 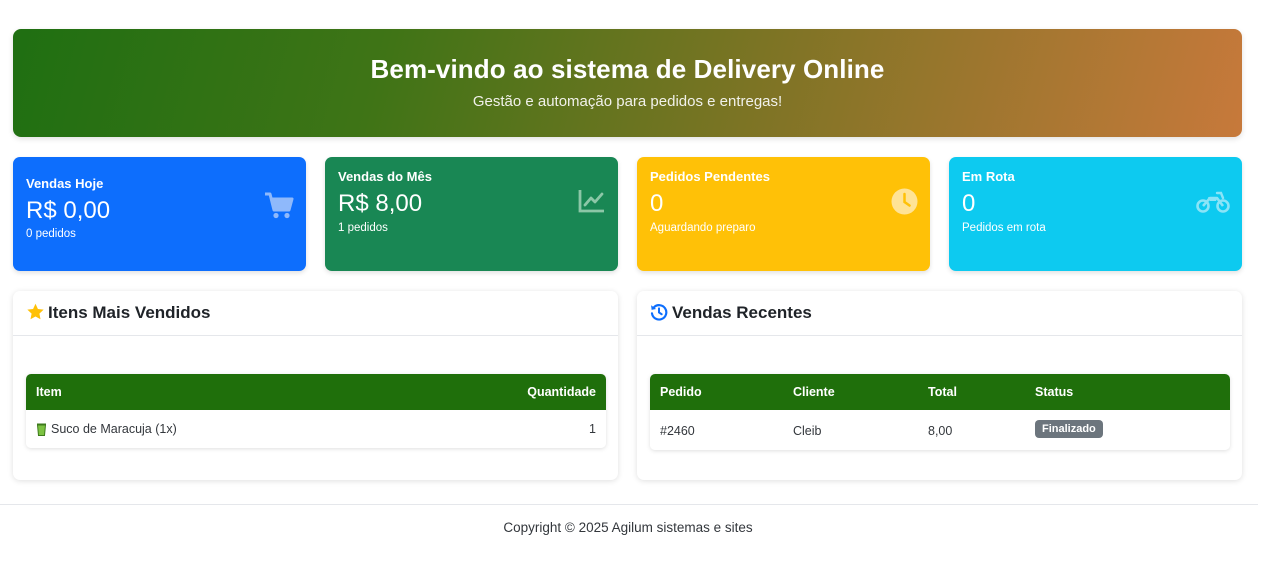 I want to click on item-quantity: 1, so click(x=592, y=429).